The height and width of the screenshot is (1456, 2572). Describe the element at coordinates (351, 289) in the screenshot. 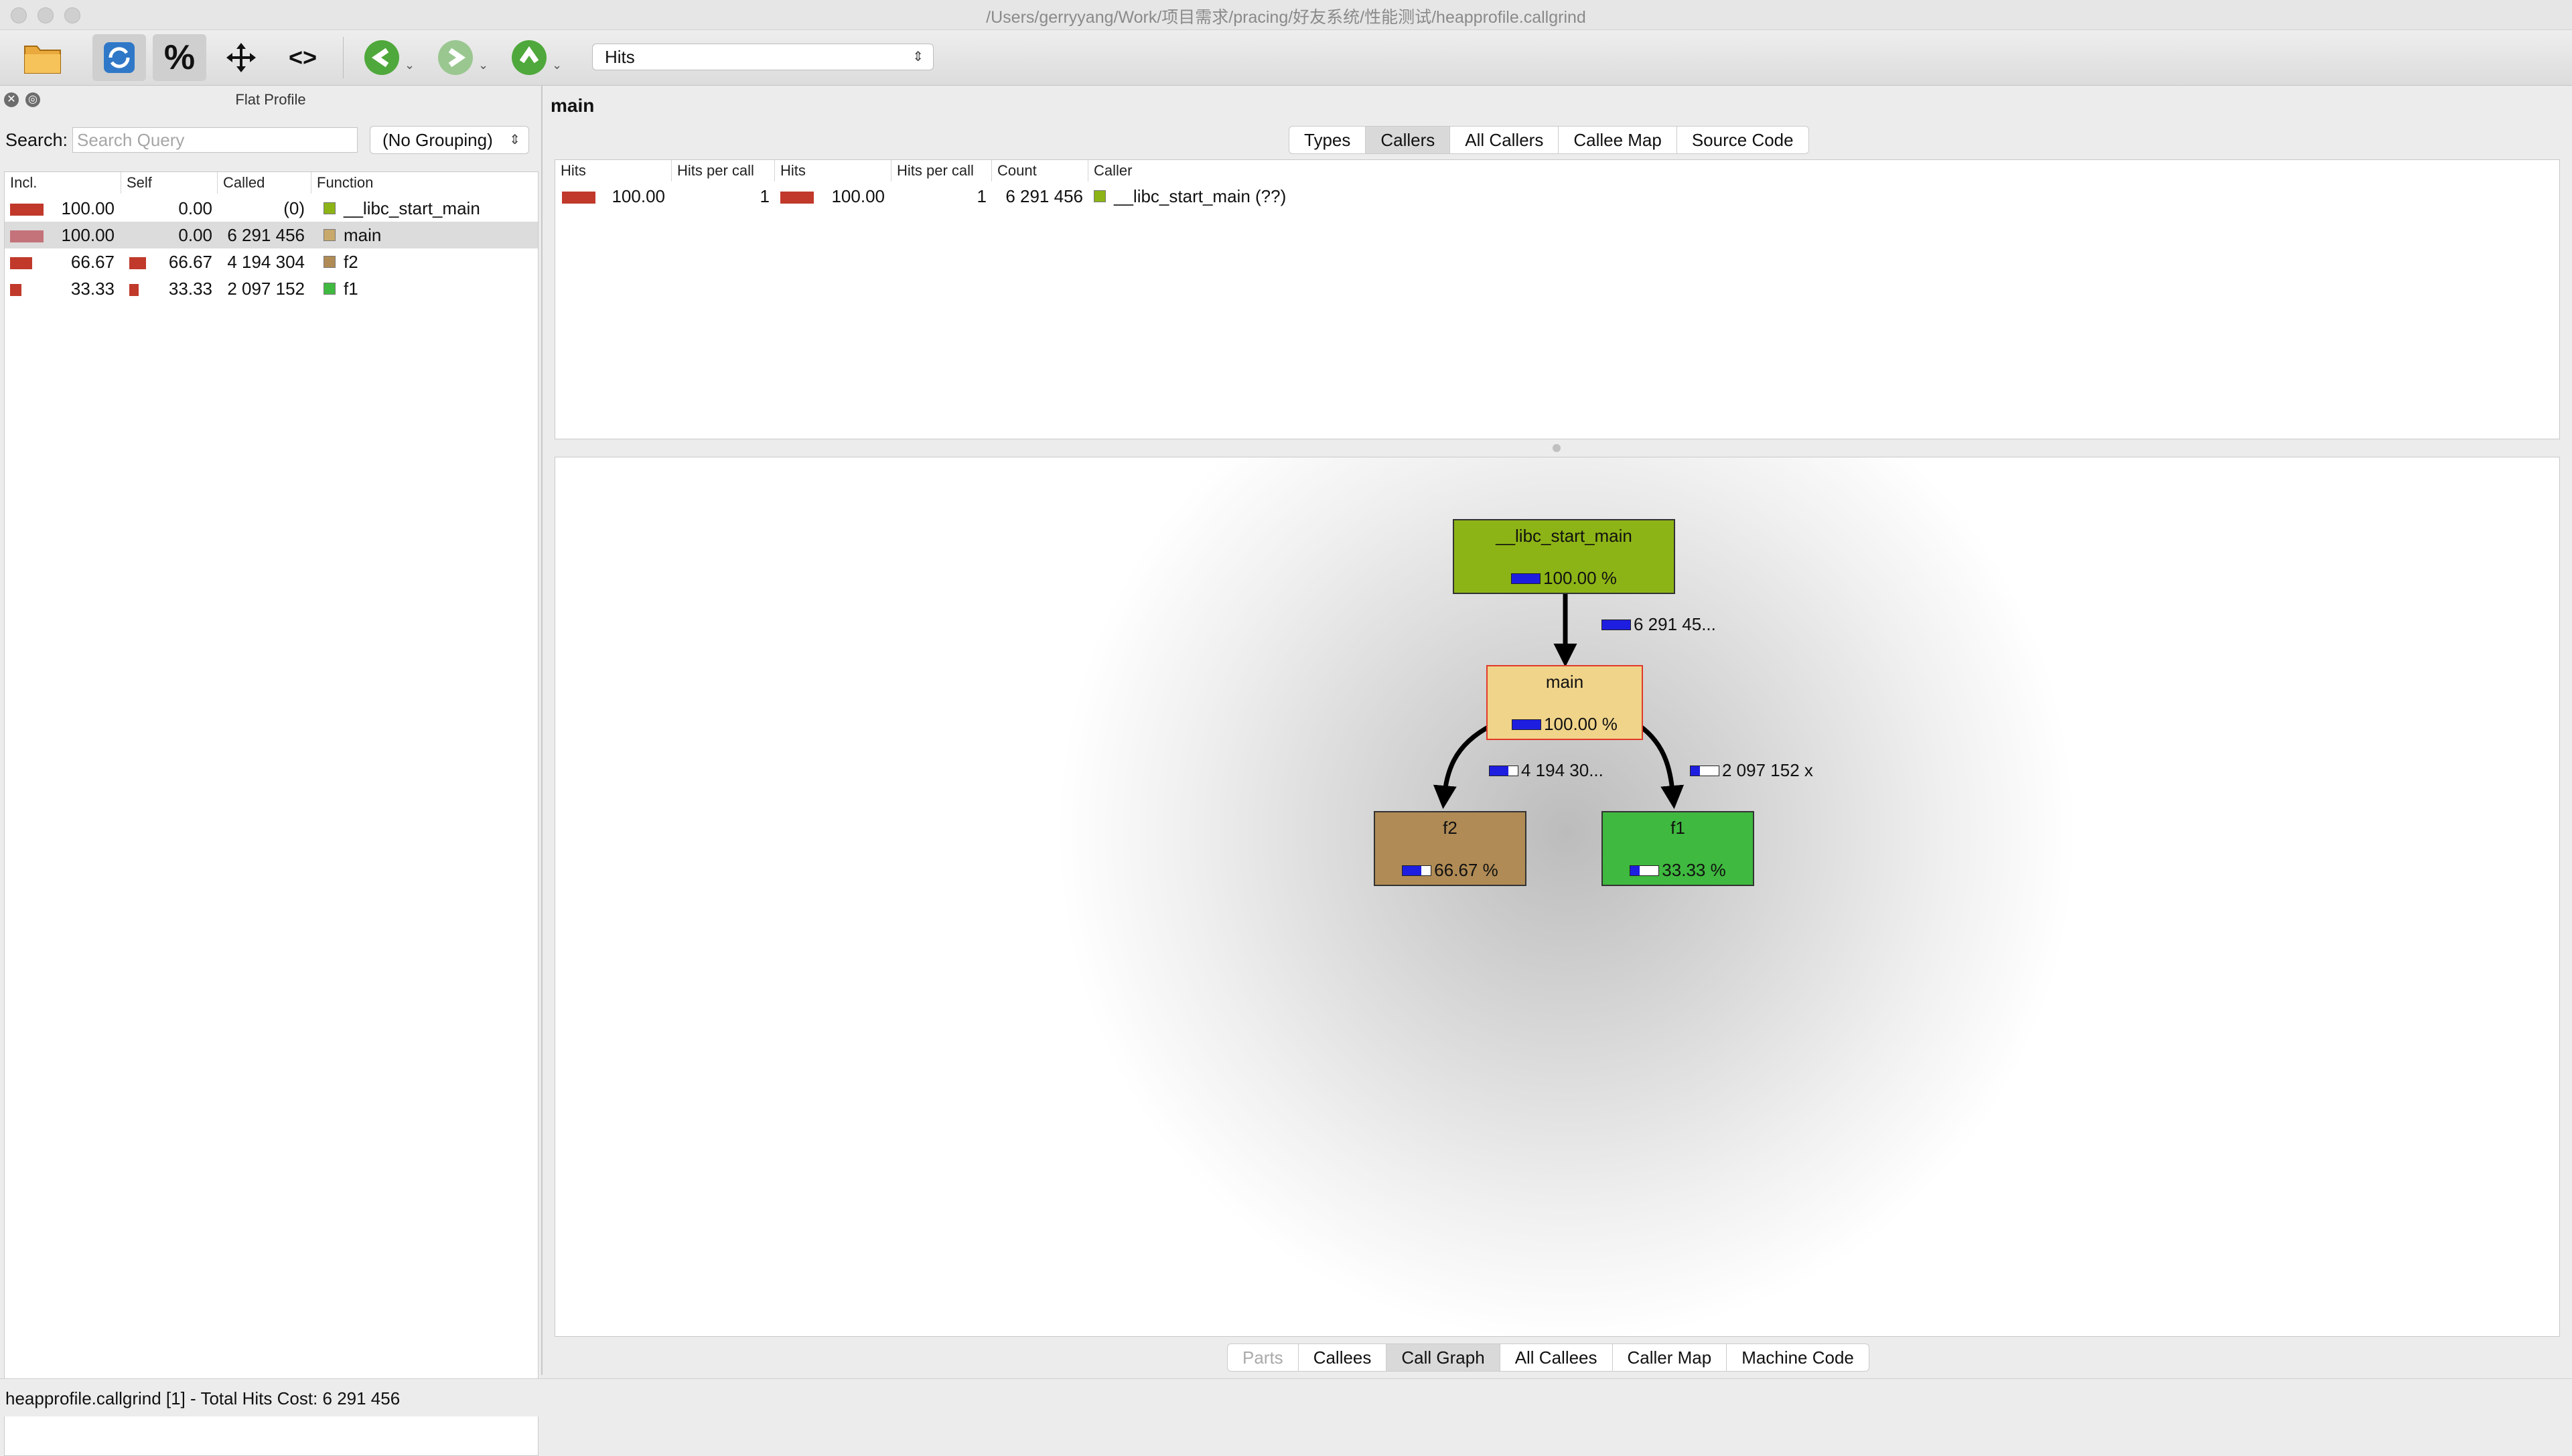

I see `function-name: f1` at that location.